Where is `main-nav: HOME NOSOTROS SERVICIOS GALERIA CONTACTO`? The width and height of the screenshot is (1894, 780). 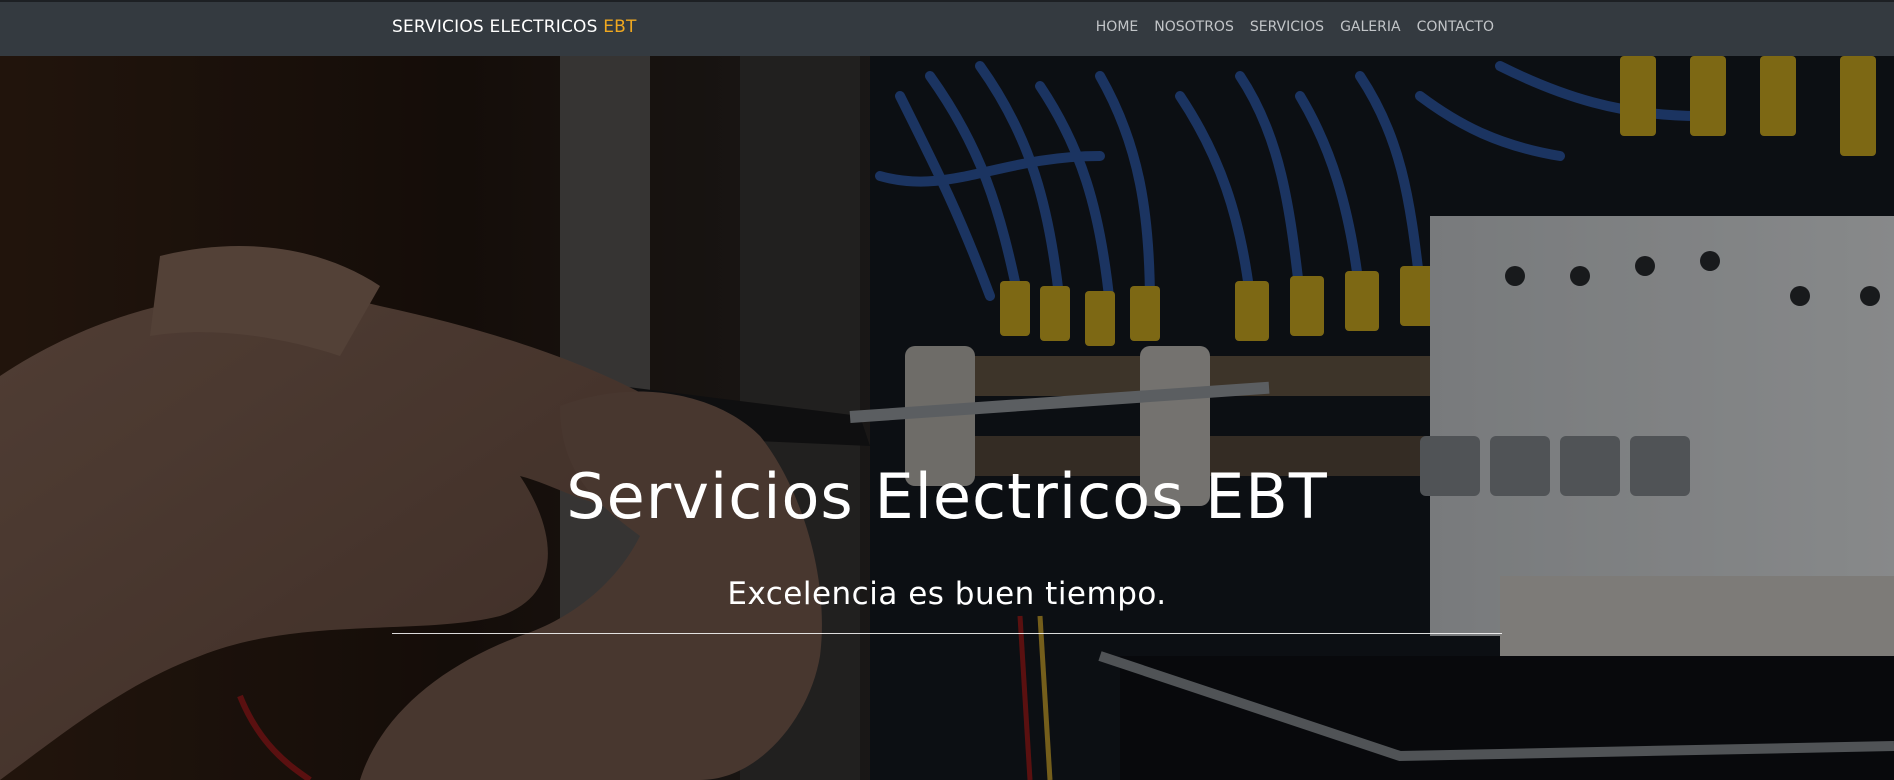
main-nav: HOME NOSOTROS SERVICIOS GALERIA CONTACTO is located at coordinates (1295, 27).